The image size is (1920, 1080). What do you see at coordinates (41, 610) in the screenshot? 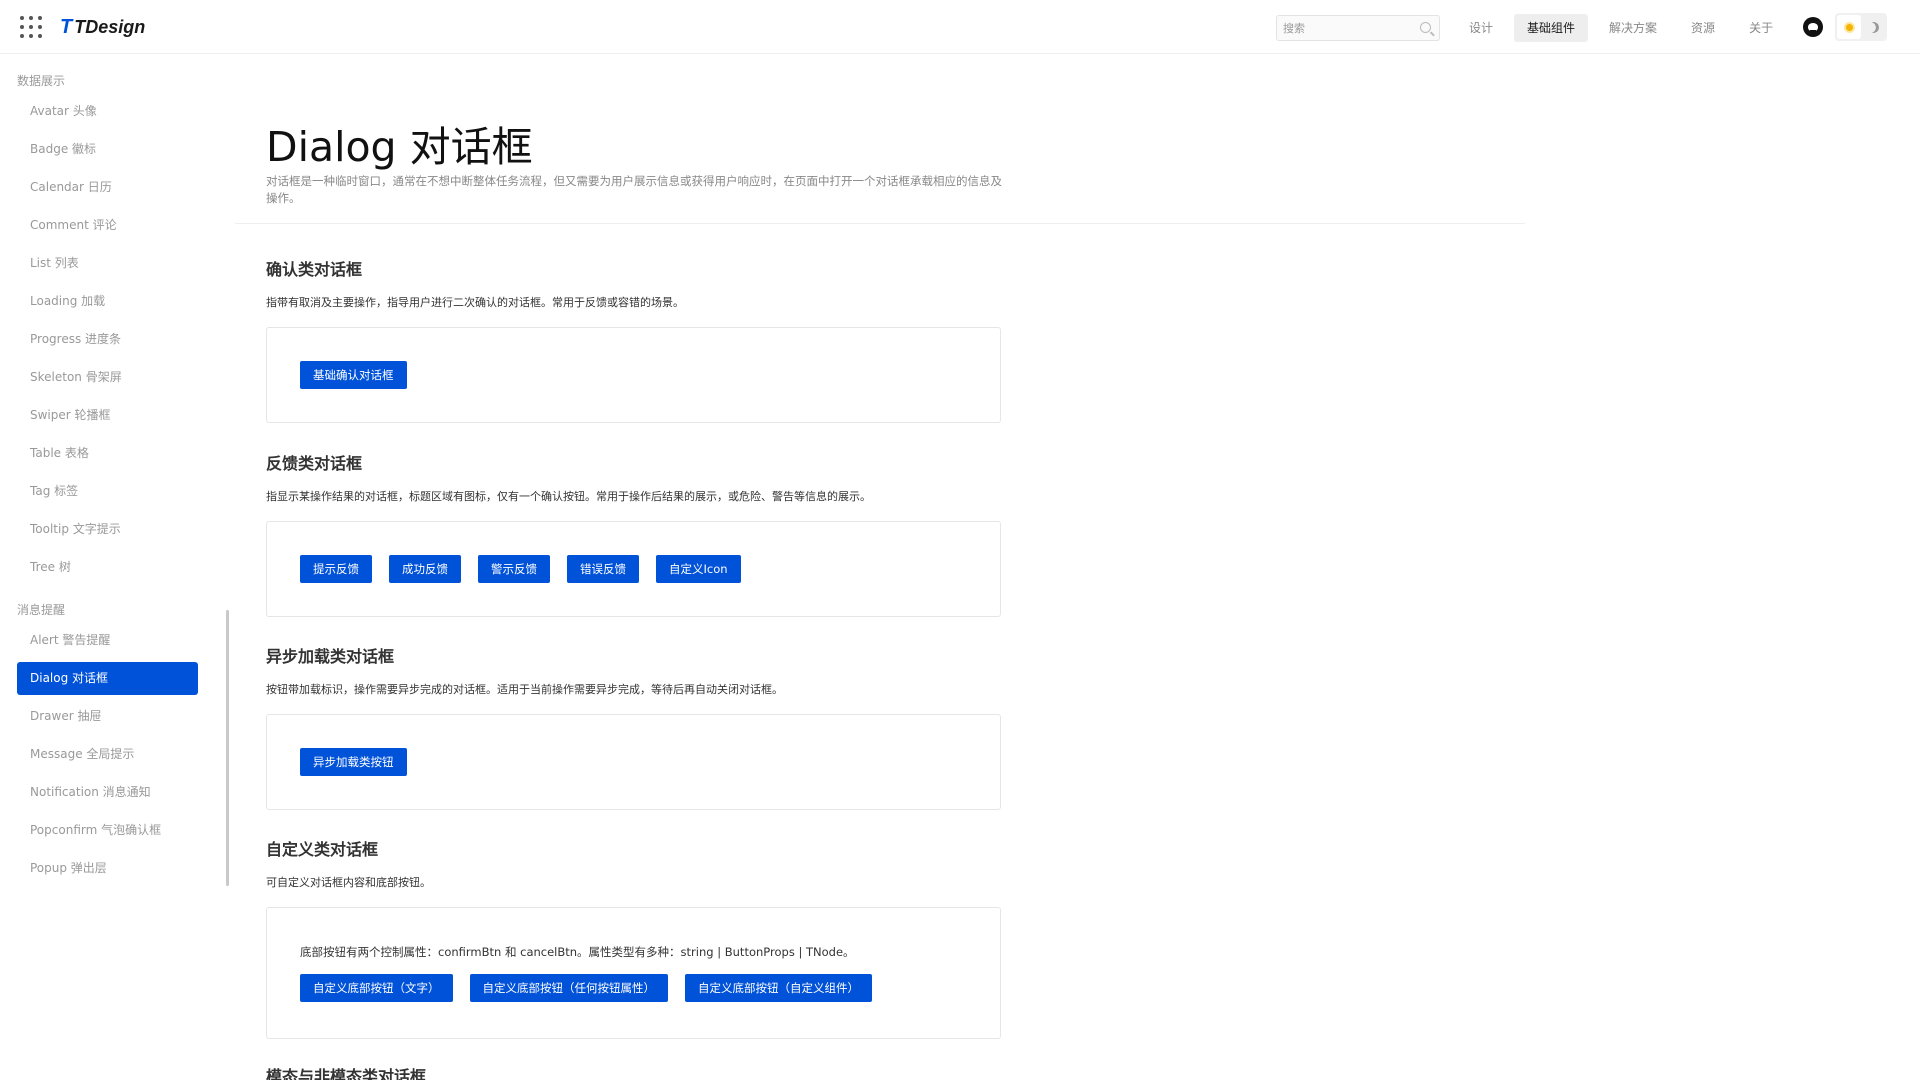
I see `sidebar-group-title: 消息提醒` at bounding box center [41, 610].